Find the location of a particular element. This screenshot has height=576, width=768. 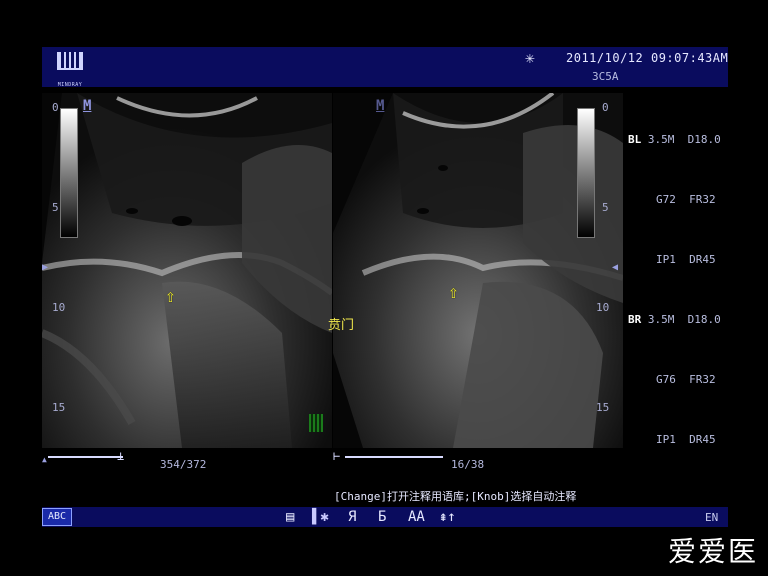

params-left-tag: BL is located at coordinates (635, 139).